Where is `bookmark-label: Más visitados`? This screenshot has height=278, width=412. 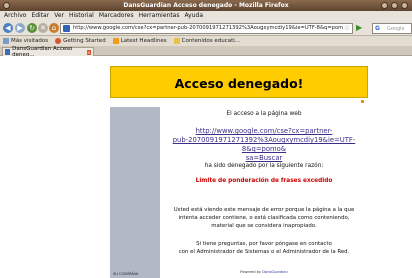 bookmark-label: Más visitados is located at coordinates (30, 41).